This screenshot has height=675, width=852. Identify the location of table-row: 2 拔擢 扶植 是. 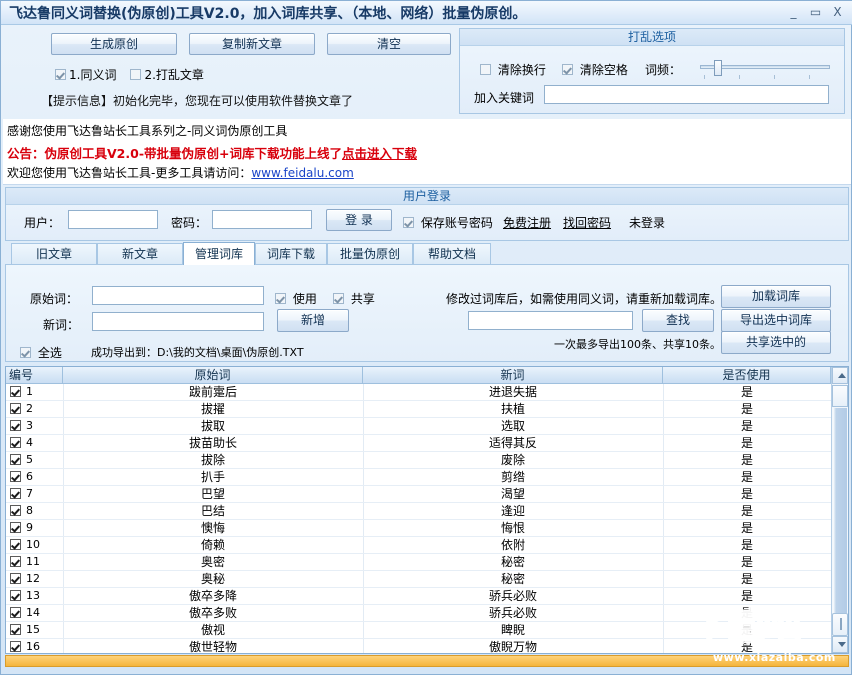
(418, 409).